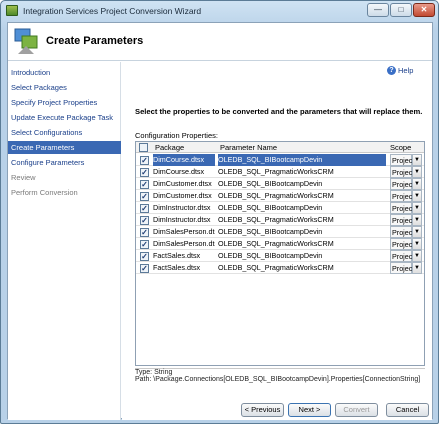 The image size is (439, 424). What do you see at coordinates (378, 10) in the screenshot?
I see `minimize-button: —` at bounding box center [378, 10].